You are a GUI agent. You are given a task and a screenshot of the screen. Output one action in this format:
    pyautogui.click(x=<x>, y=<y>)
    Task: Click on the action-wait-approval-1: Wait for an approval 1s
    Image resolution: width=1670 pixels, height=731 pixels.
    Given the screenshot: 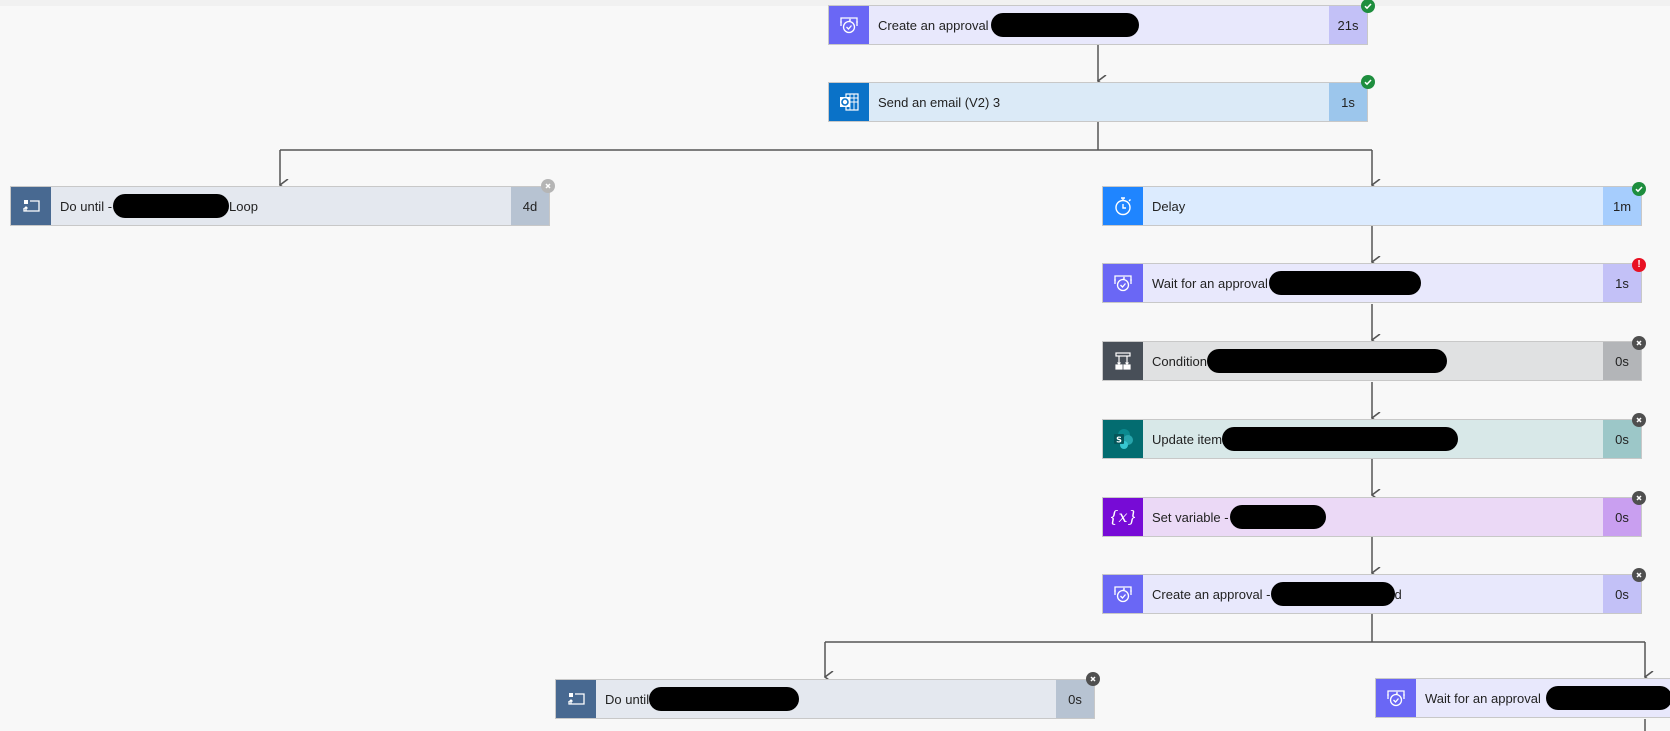 What is the action you would take?
    pyautogui.click(x=1372, y=283)
    